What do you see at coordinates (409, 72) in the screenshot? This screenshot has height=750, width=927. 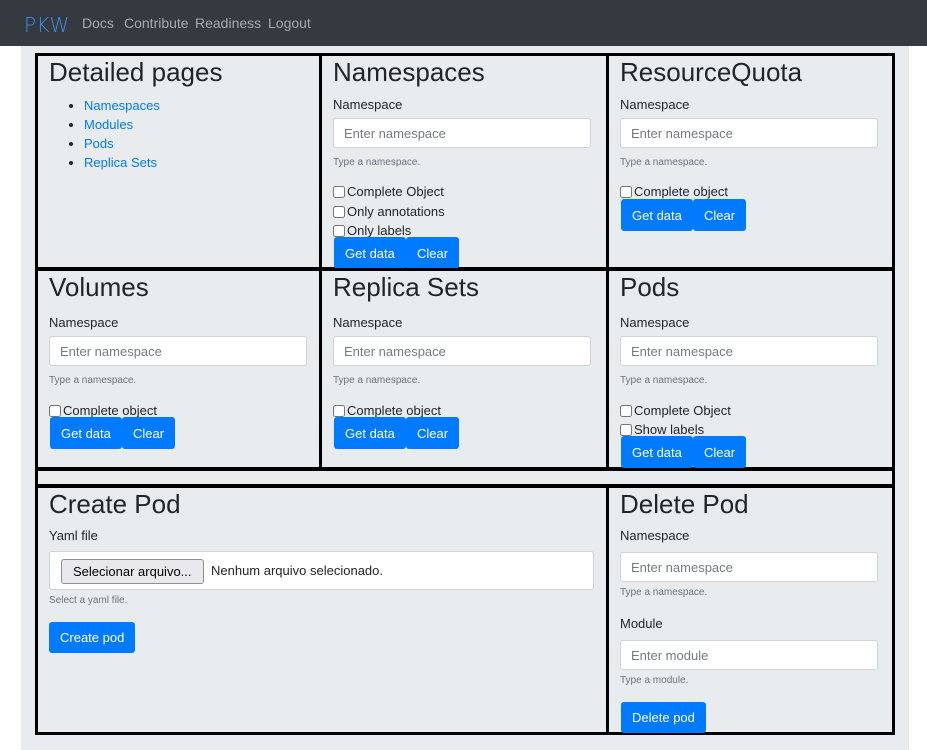 I see `namespaces-title: Namespaces` at bounding box center [409, 72].